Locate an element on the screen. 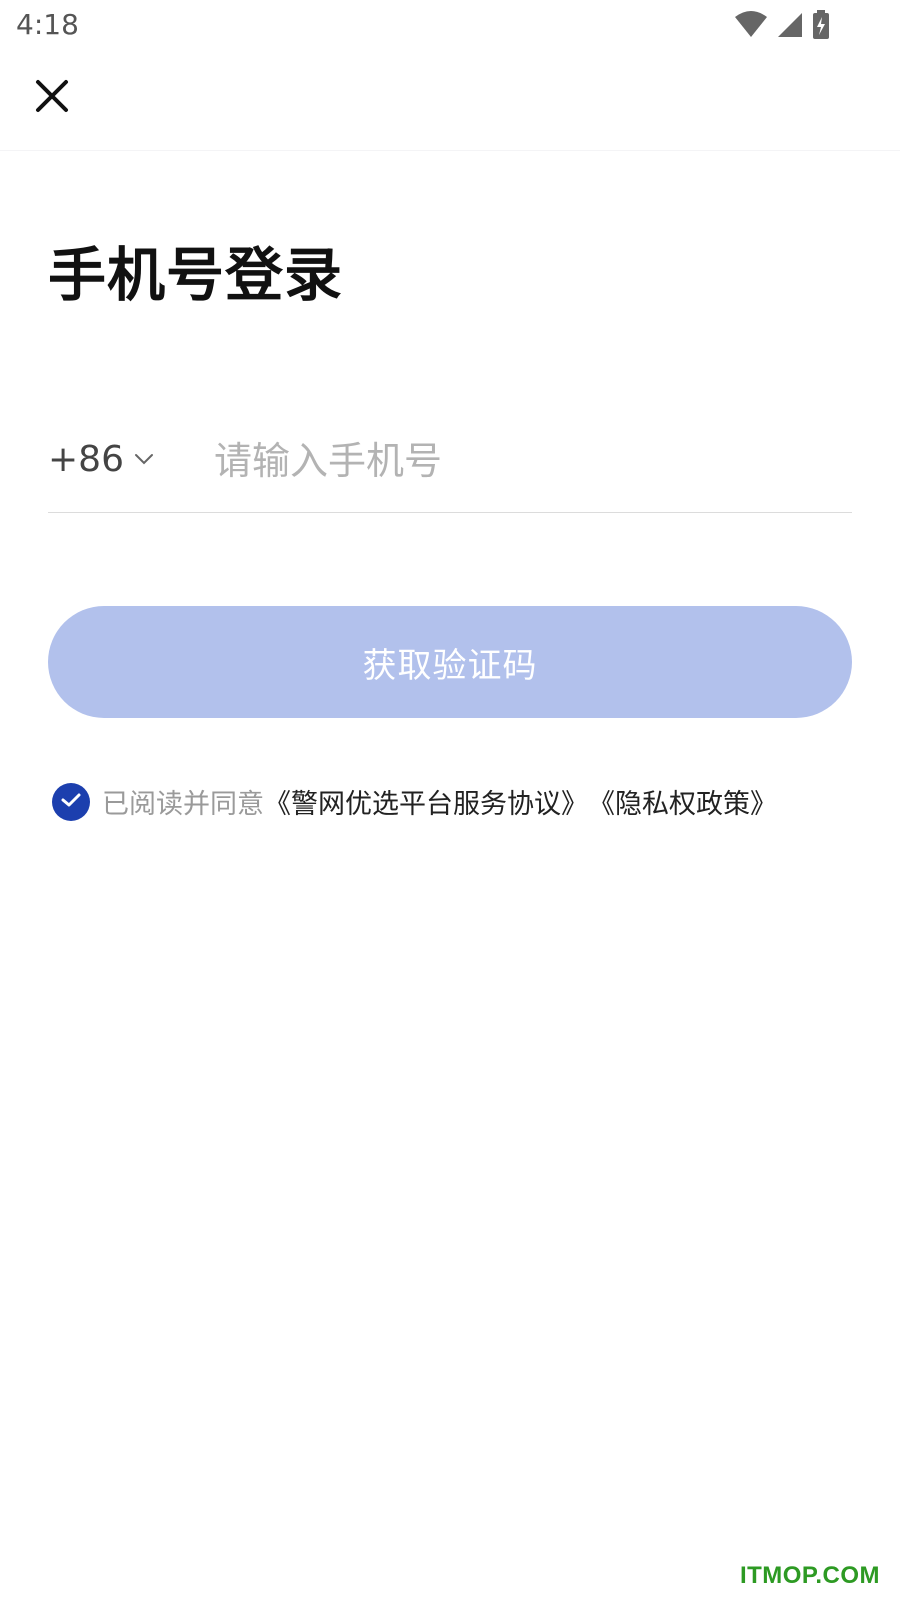 The height and width of the screenshot is (1600, 900). country-code-label: +86 is located at coordinates (86, 459).